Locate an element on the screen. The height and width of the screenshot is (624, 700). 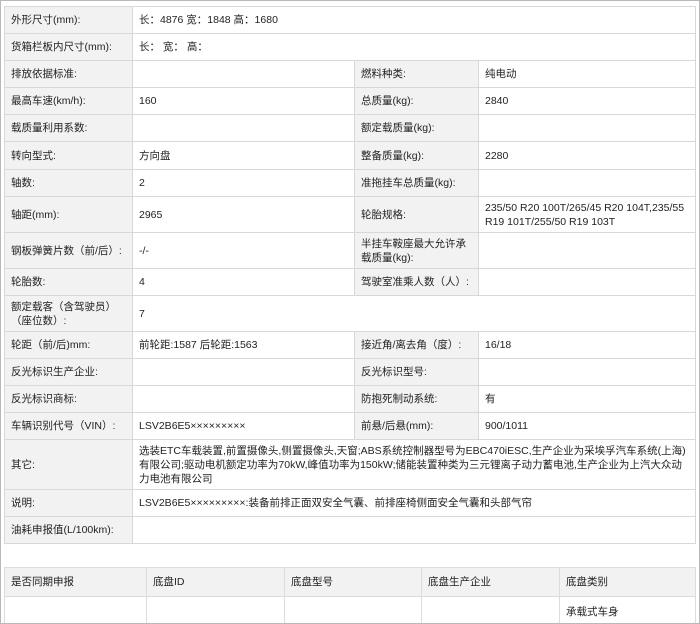
emission-value is located at coordinates (243, 74).